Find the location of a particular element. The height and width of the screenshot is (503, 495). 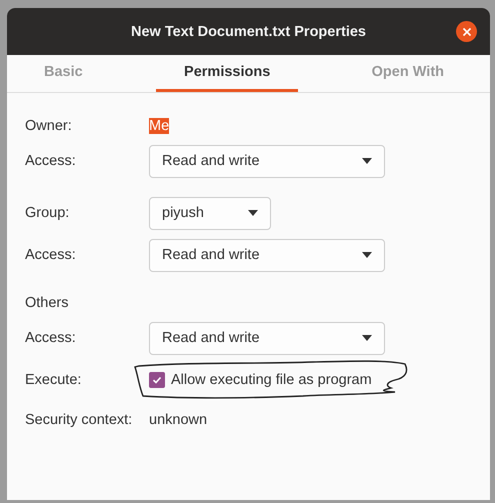

tab: Permissions is located at coordinates (227, 73).